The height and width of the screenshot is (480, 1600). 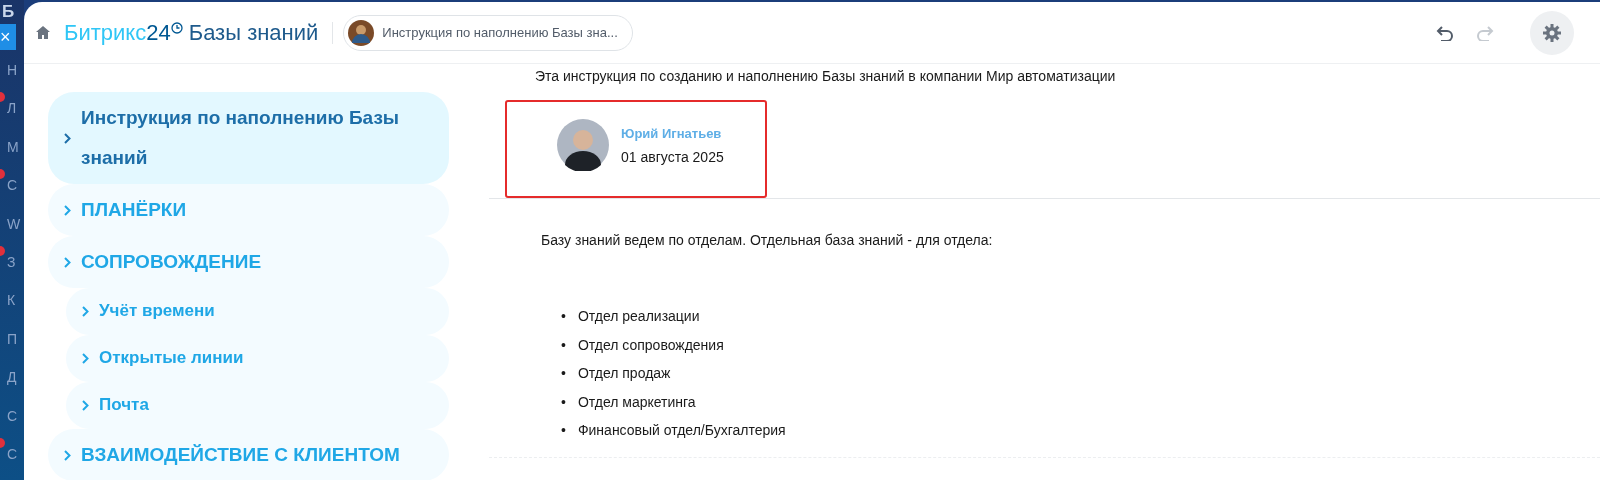 I want to click on clock-icon, so click(x=176, y=27).